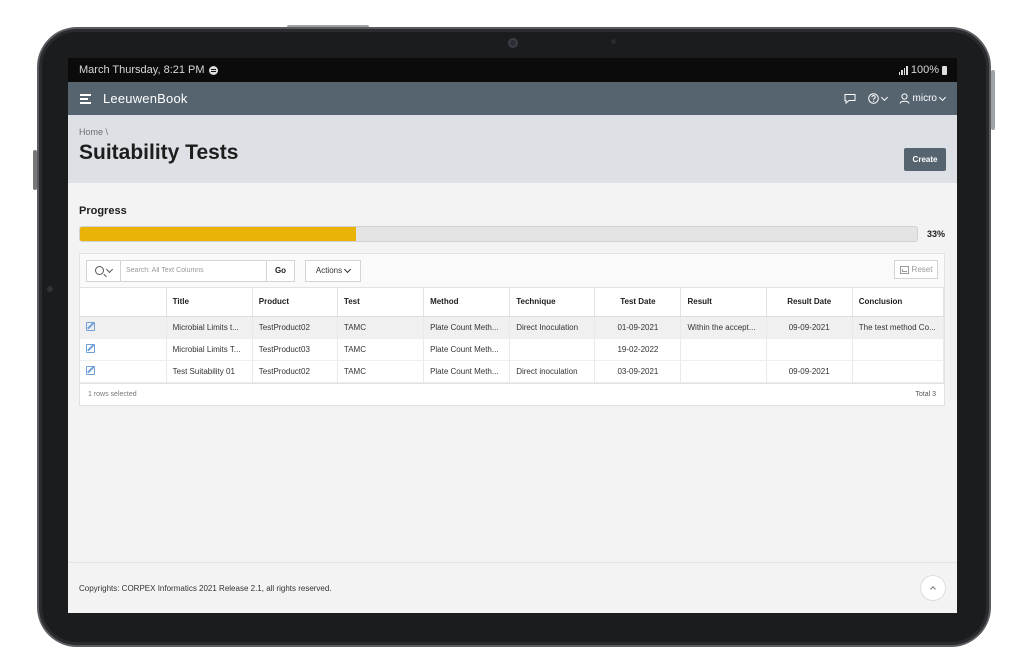 The width and height of the screenshot is (1024, 672). Describe the element at coordinates (936, 234) in the screenshot. I see `progress-percent: 33%` at that location.